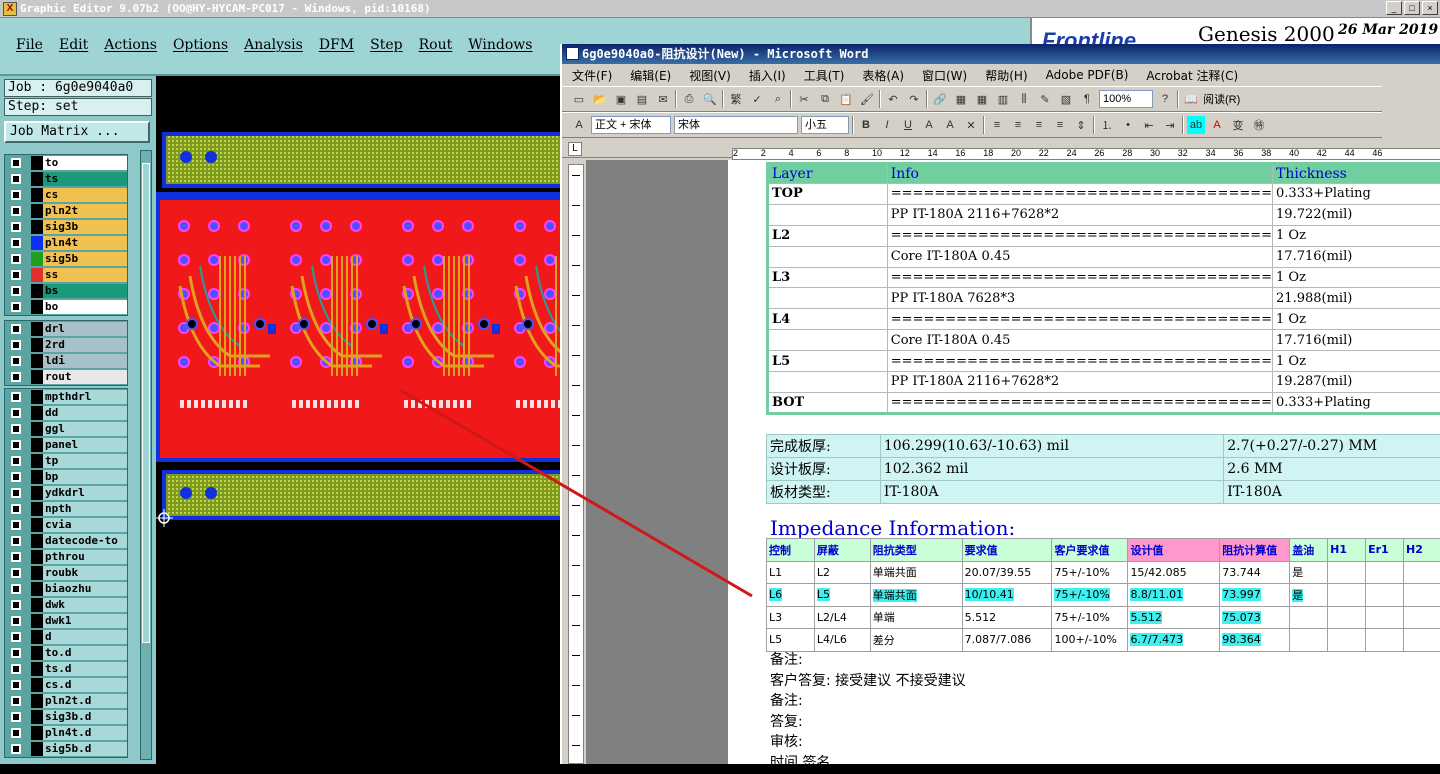  I want to click on layer-name: cvia, so click(85, 525).